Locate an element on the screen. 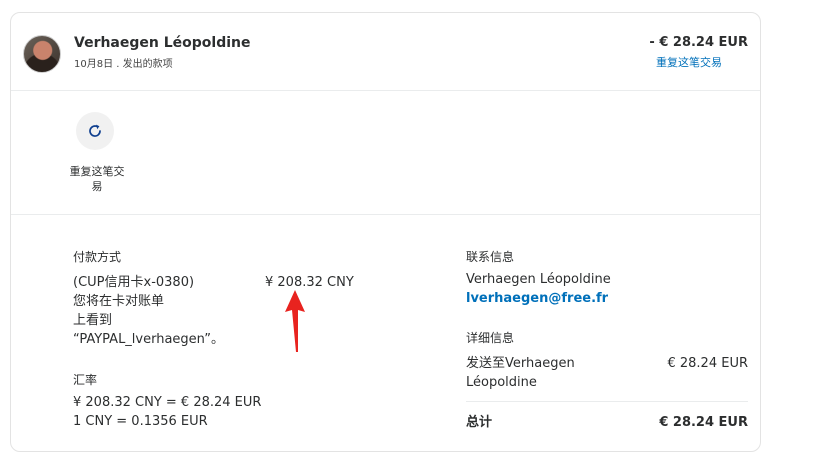 This screenshot has width=816, height=452. recipient-name: Verhaegen Léopoldine is located at coordinates (162, 43).